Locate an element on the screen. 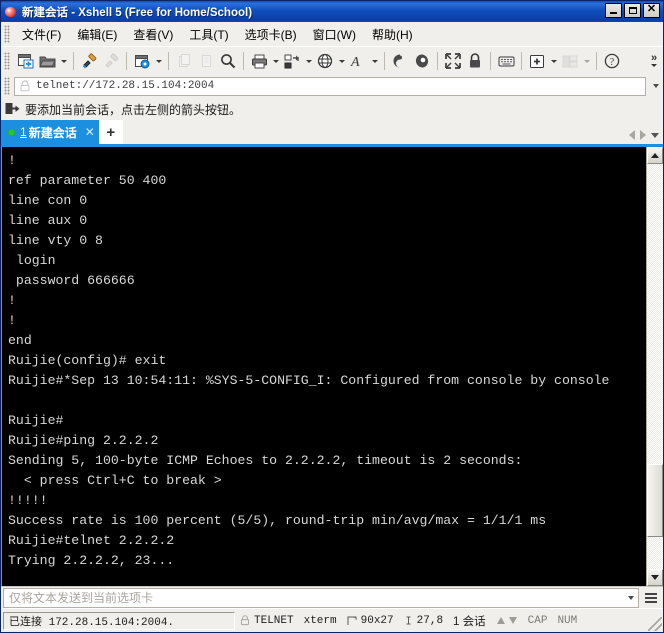  scroll-up-icon is located at coordinates (655, 155).